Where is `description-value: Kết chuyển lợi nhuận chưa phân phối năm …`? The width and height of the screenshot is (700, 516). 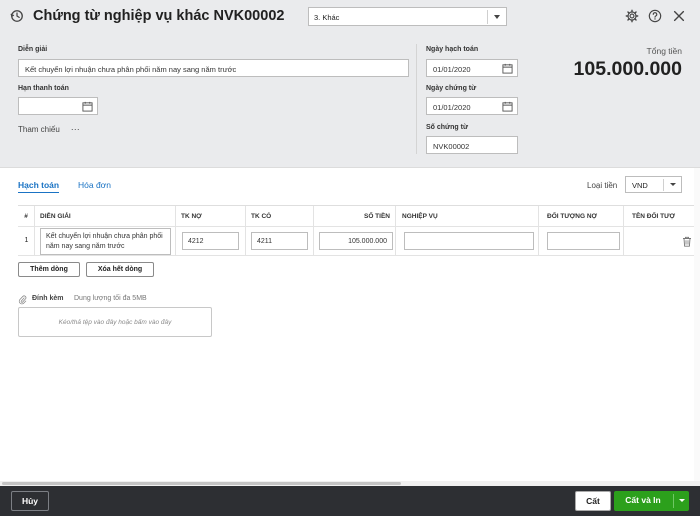 description-value: Kết chuyển lợi nhuận chưa phân phối năm … is located at coordinates (131, 69).